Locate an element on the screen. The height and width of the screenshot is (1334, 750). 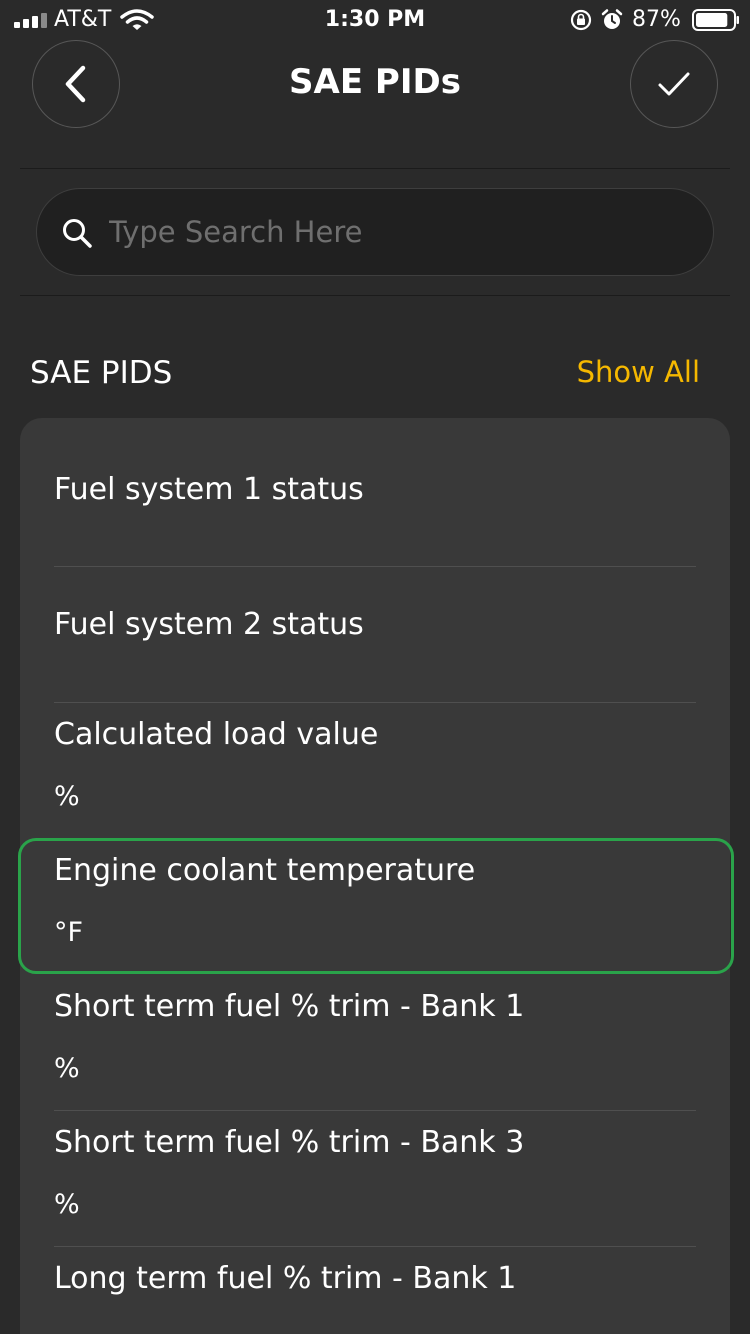
battery-icon is located at coordinates (715, 20).